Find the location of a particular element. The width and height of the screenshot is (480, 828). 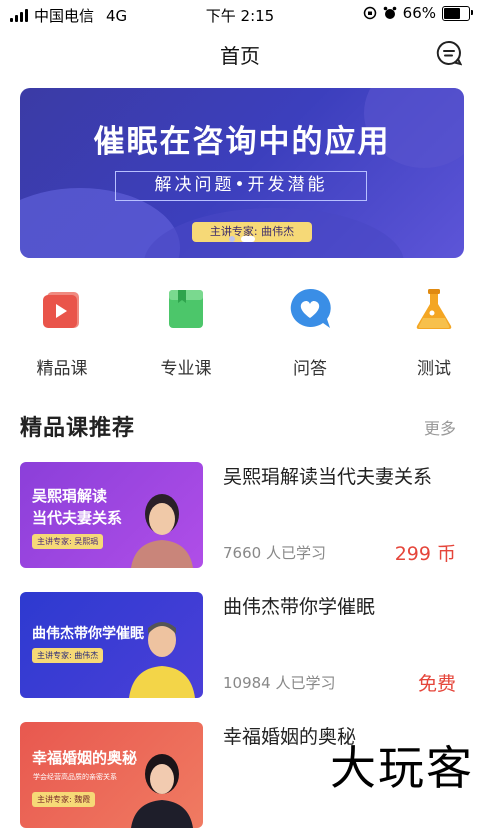

course-thumbnail: 吴熙琄解读 当代夫妻关系 主讲专家: 吴熙琄 is located at coordinates (111, 515).